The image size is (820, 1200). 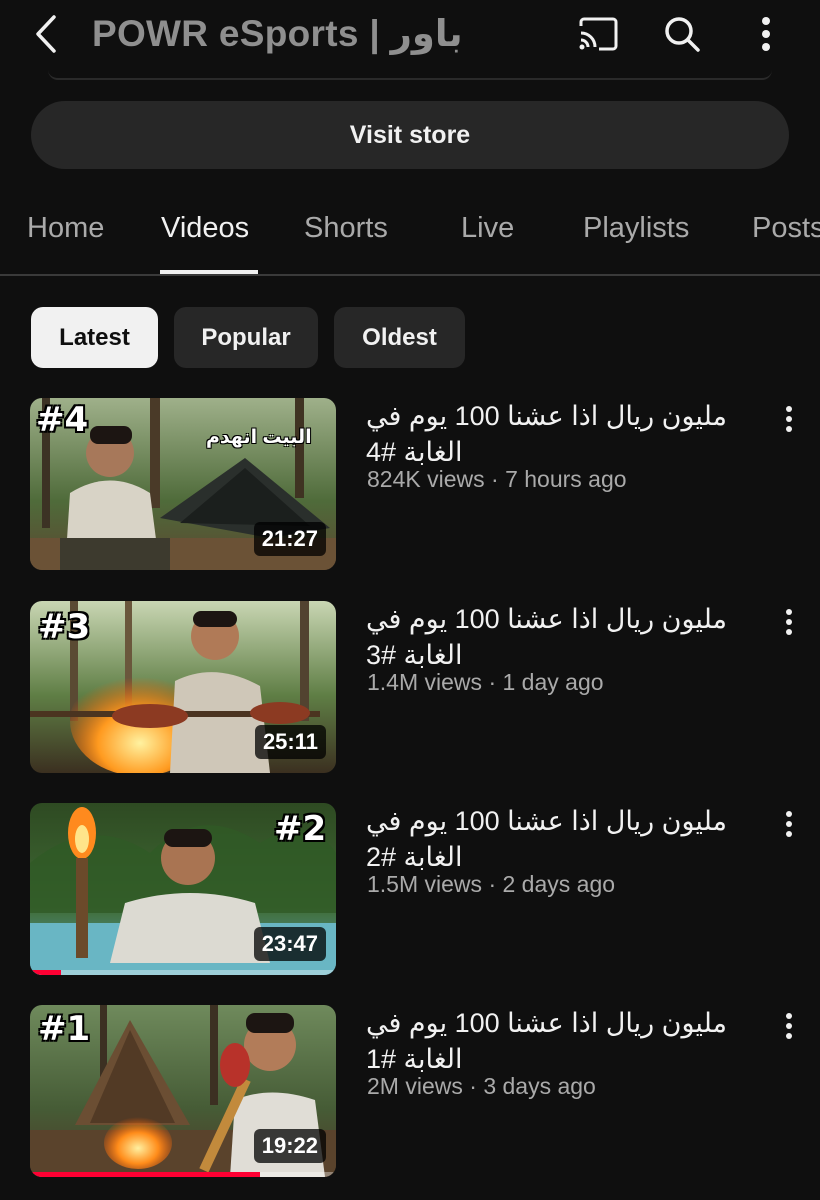 What do you see at coordinates (62, 420) in the screenshot?
I see `episode-badge: #4` at bounding box center [62, 420].